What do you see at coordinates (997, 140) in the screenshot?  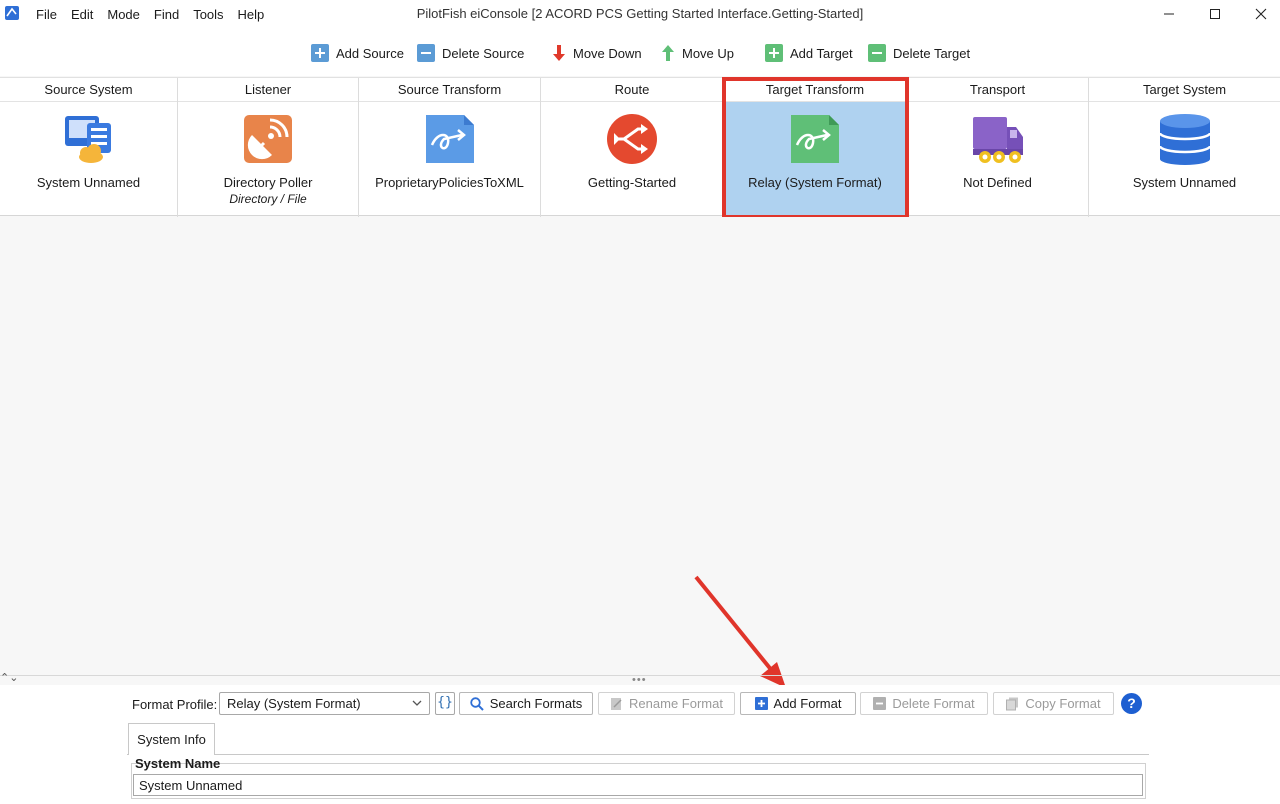 I see `truck-icon` at bounding box center [997, 140].